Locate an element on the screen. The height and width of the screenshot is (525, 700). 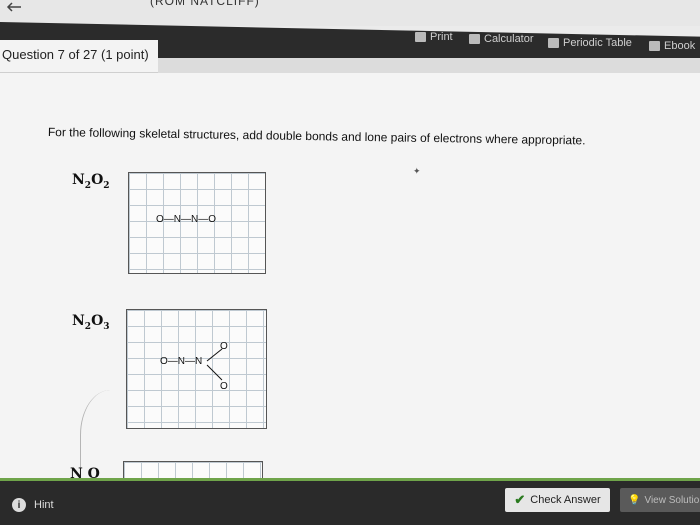
check-answer-button: ✔ Check Answer is located at coordinates (557, 500).